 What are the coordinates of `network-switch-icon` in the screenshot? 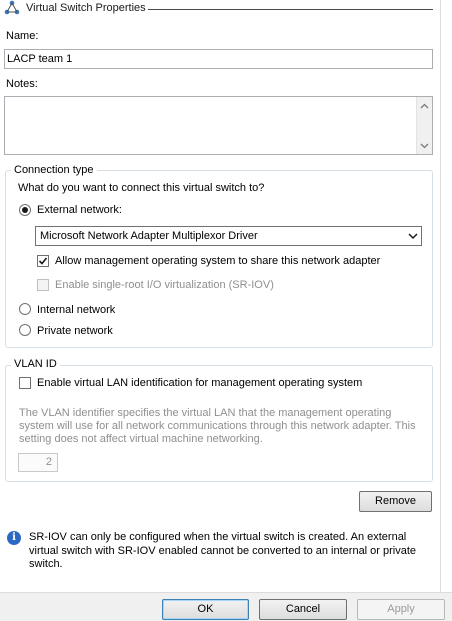 It's located at (12, 8).